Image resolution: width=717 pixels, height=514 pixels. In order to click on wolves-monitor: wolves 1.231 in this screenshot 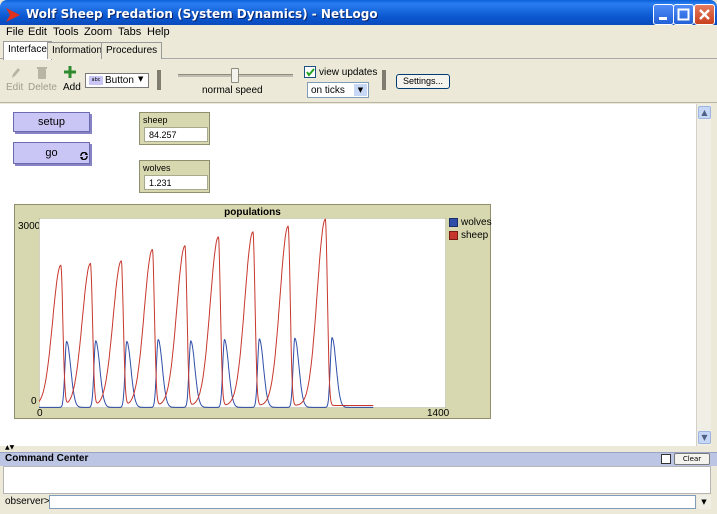, I will do `click(174, 176)`.